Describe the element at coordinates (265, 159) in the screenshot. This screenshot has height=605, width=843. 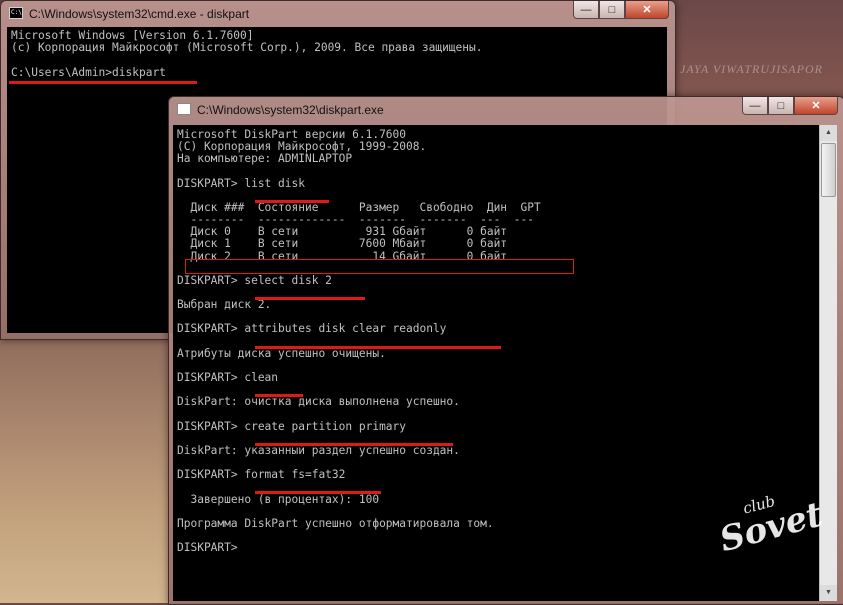
I see `console-line: На компьютере: ADMINLAPTOP` at that location.